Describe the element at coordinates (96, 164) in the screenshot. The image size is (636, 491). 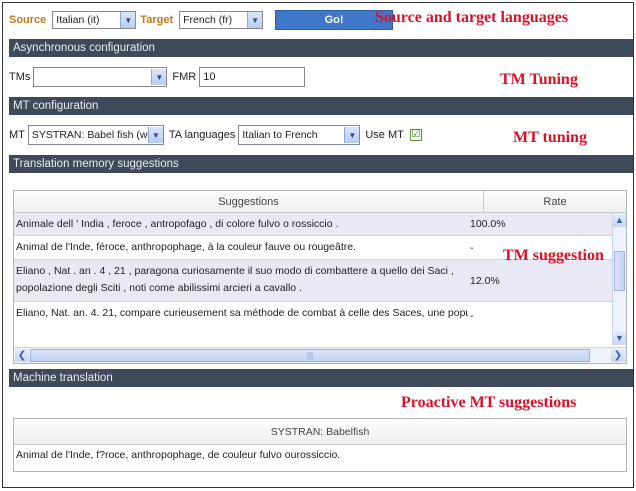
I see `section-title: Translation memory suggestions` at that location.